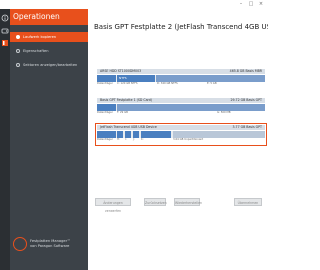 Image resolution: width=320 pixels, height=270 pixels. What do you see at coordinates (49, 17) in the screenshot?
I see `panel-title: Operationen` at bounding box center [49, 17].